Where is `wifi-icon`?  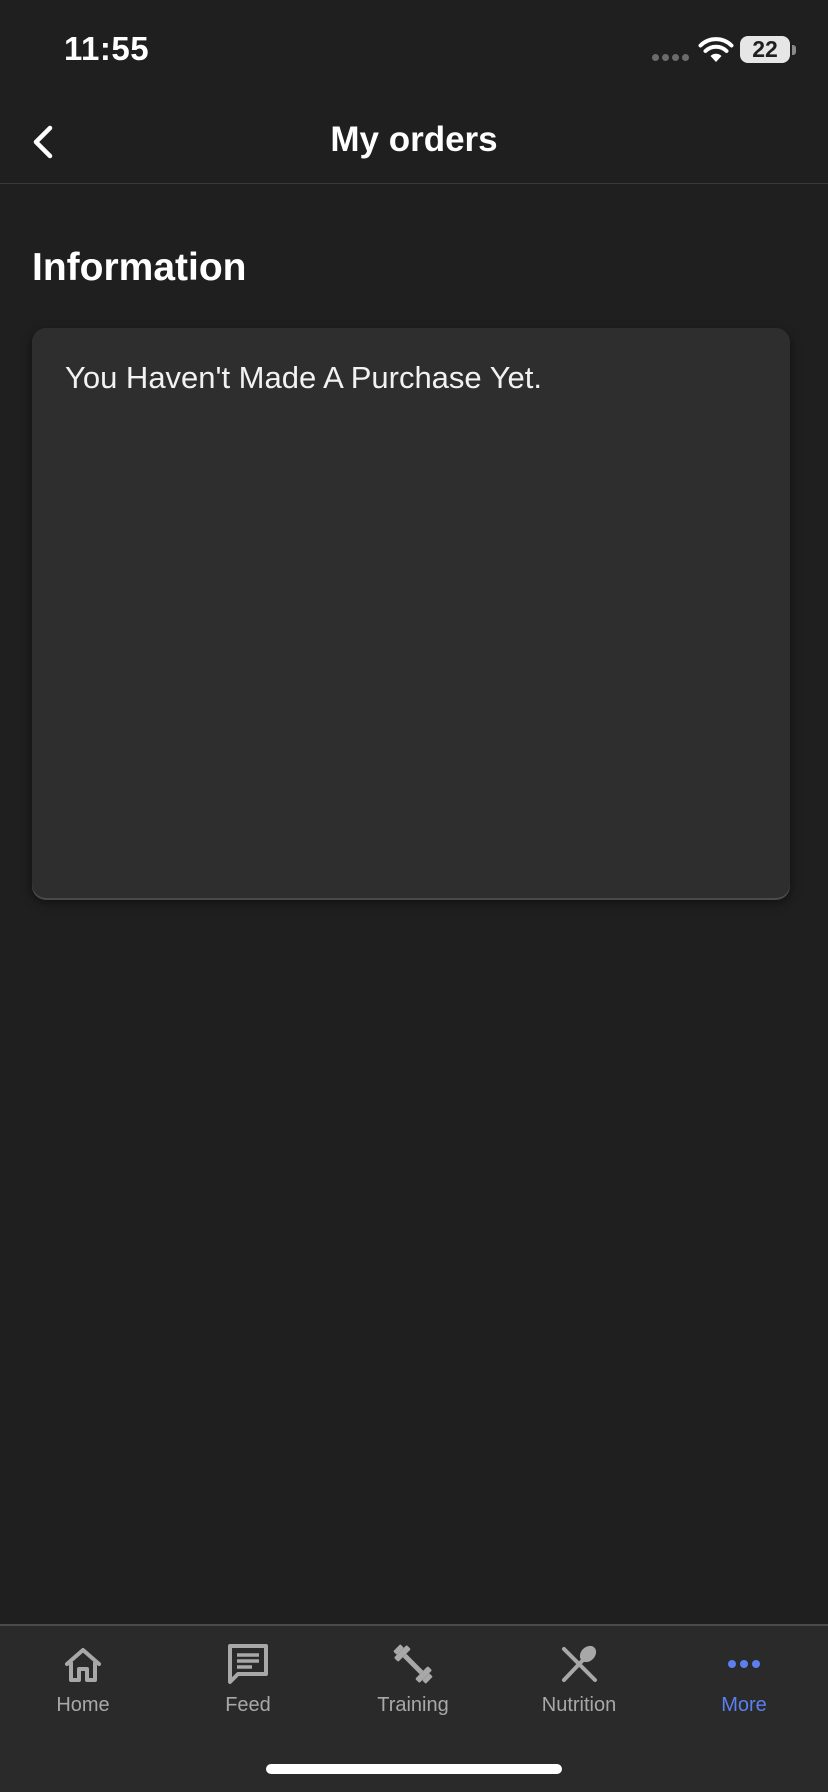 wifi-icon is located at coordinates (716, 49).